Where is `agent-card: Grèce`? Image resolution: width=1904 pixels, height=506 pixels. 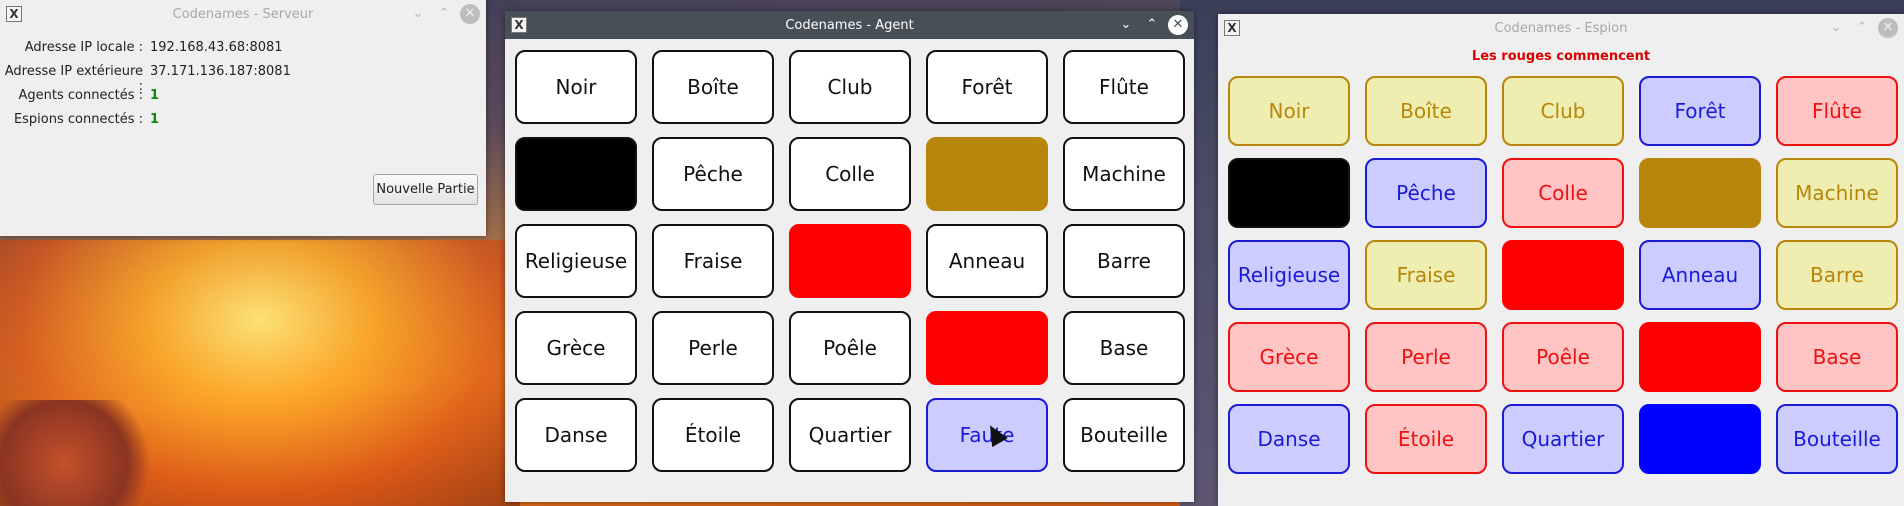 agent-card: Grèce is located at coordinates (576, 348).